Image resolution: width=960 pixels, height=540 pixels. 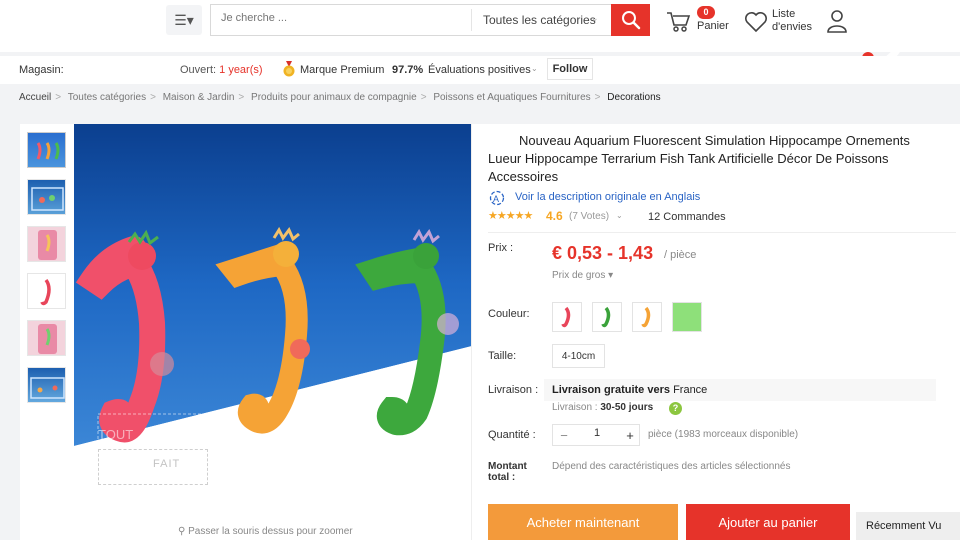 What do you see at coordinates (35, 97) in the screenshot?
I see `breadcrumb-item: Accueil` at bounding box center [35, 97].